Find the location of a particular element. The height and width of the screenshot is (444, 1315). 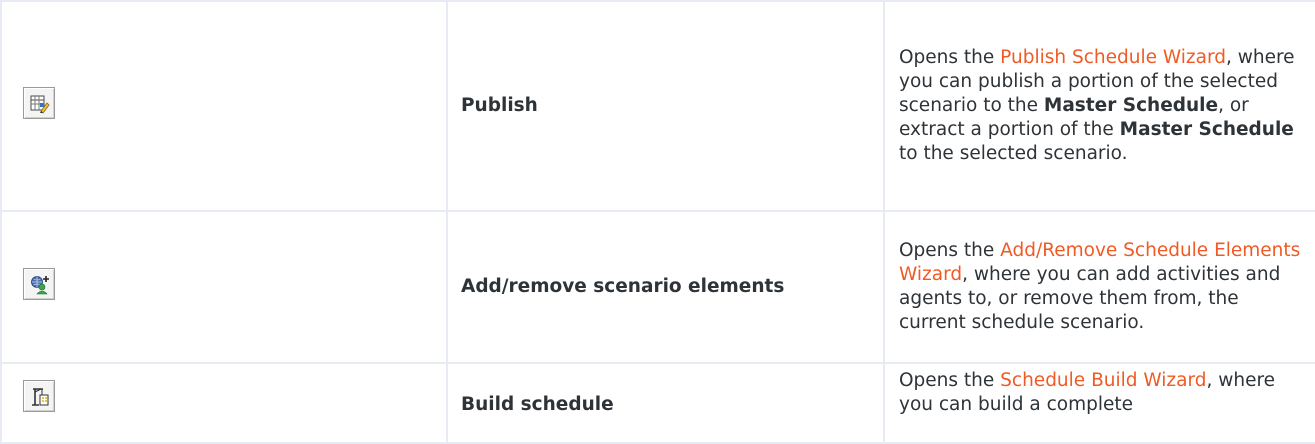

button-name: Build schedule is located at coordinates (665, 403).